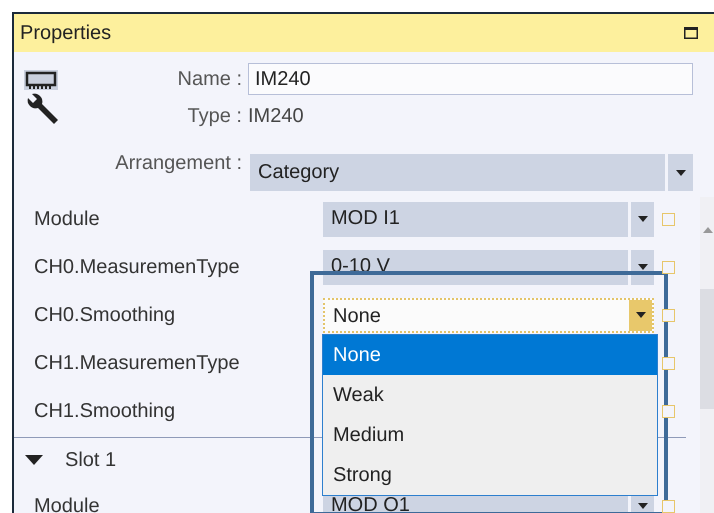 This screenshot has height=513, width=714. I want to click on property-label: CH1.Smoothing, so click(104, 411).